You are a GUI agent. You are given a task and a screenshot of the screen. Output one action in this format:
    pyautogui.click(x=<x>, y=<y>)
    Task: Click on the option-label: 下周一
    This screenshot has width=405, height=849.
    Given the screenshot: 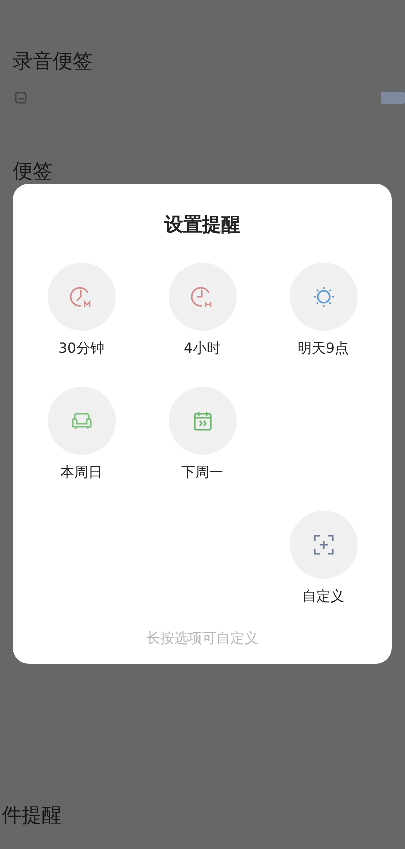 What is the action you would take?
    pyautogui.click(x=203, y=473)
    